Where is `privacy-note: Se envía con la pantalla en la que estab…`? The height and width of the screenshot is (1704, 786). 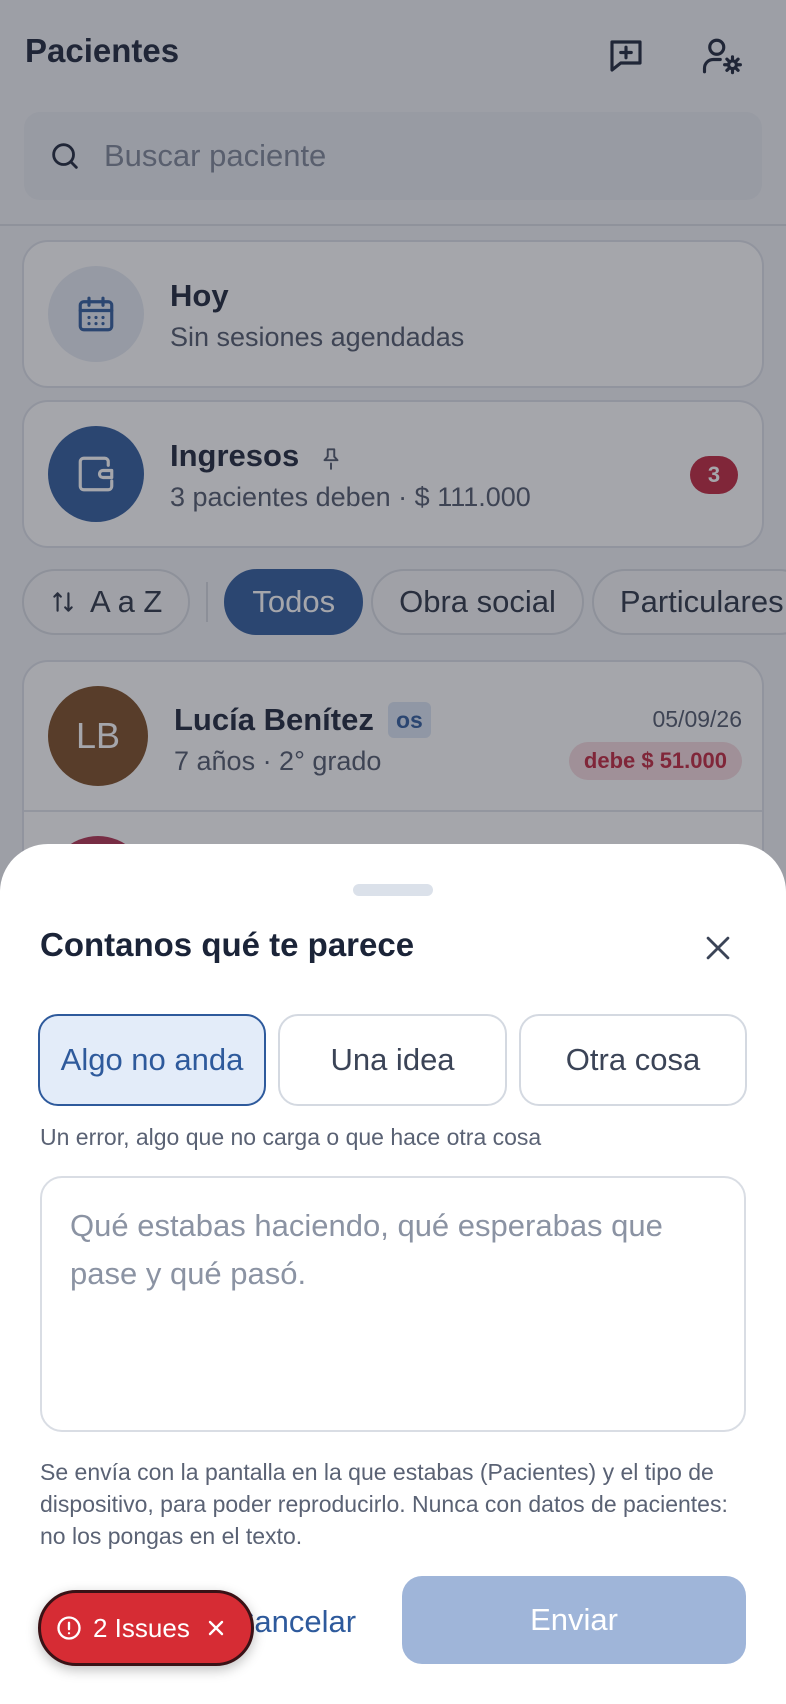
privacy-note: Se envía con la pantalla en la que estab… is located at coordinates (384, 1504).